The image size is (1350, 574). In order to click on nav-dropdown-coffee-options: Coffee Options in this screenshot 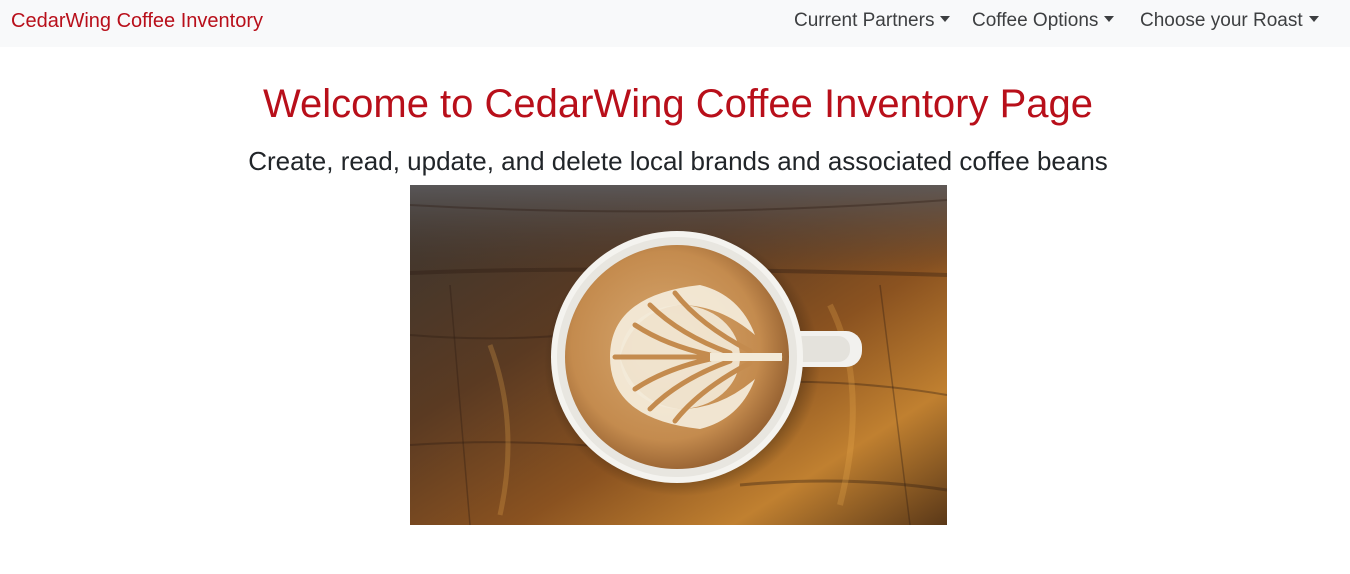, I will do `click(1043, 21)`.